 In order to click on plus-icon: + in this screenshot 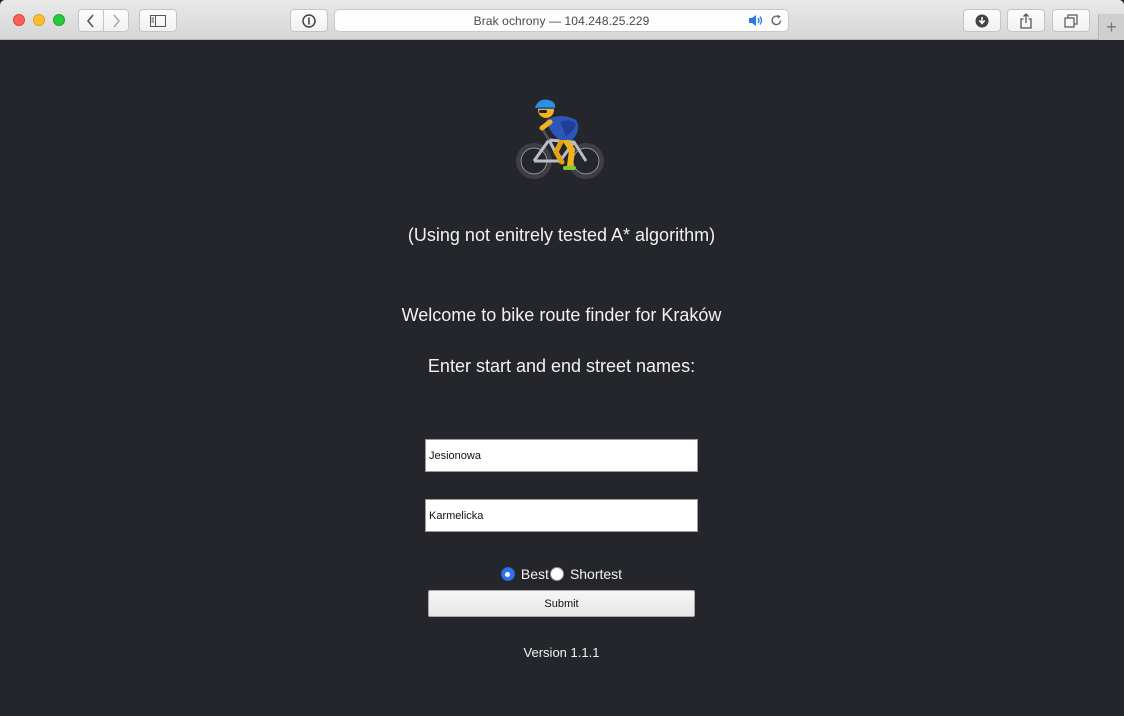, I will do `click(1111, 26)`.